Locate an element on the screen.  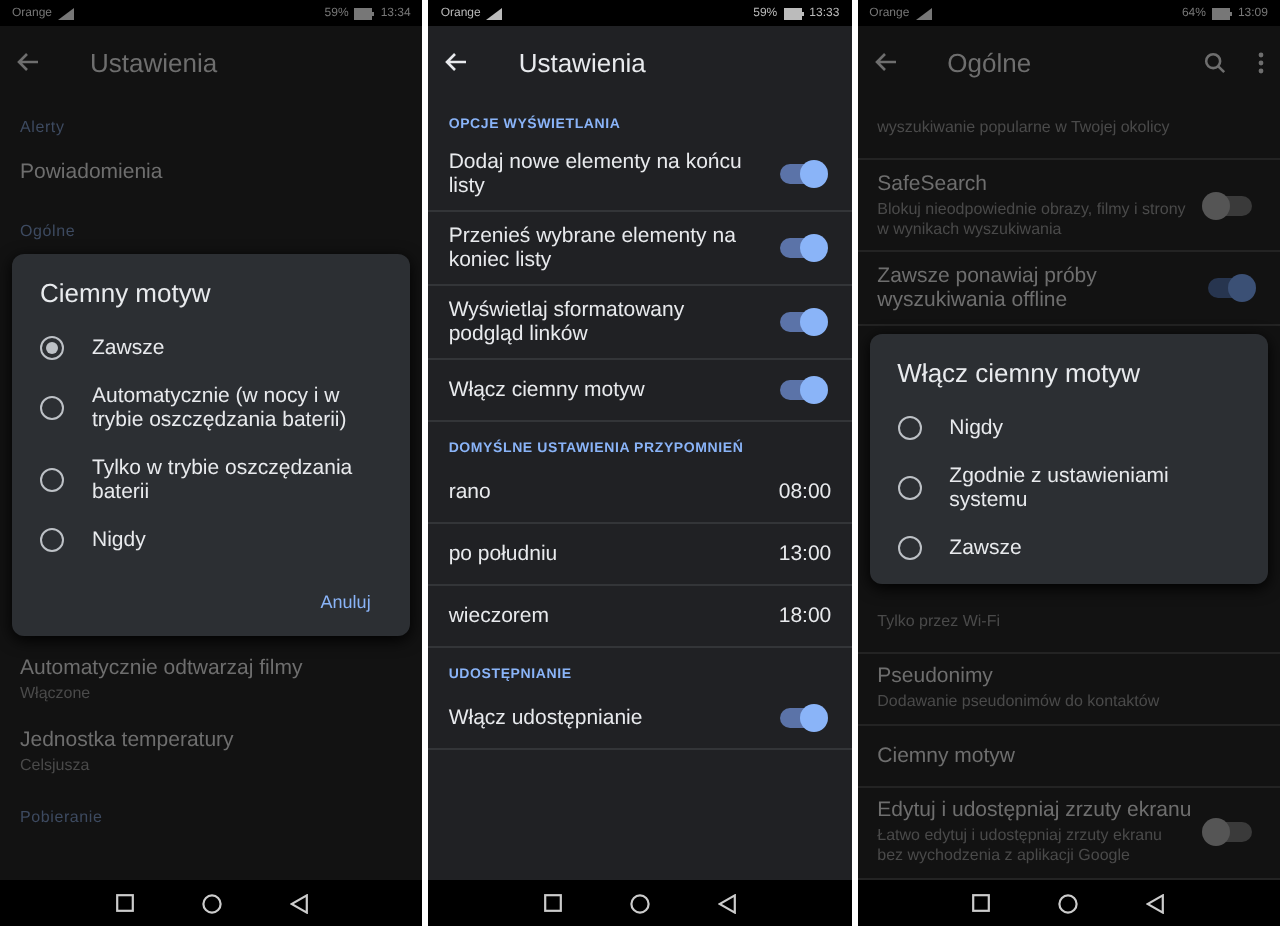
setting-row: Włącz udostępnianie is located at coordinates (640, 719).